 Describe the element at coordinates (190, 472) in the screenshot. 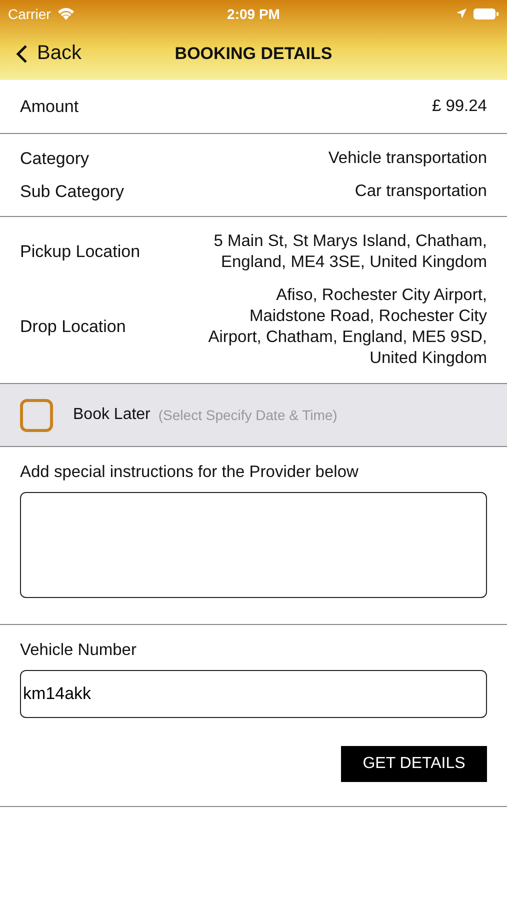

I see `instructions-label: Add special instructions for the Provider below` at that location.